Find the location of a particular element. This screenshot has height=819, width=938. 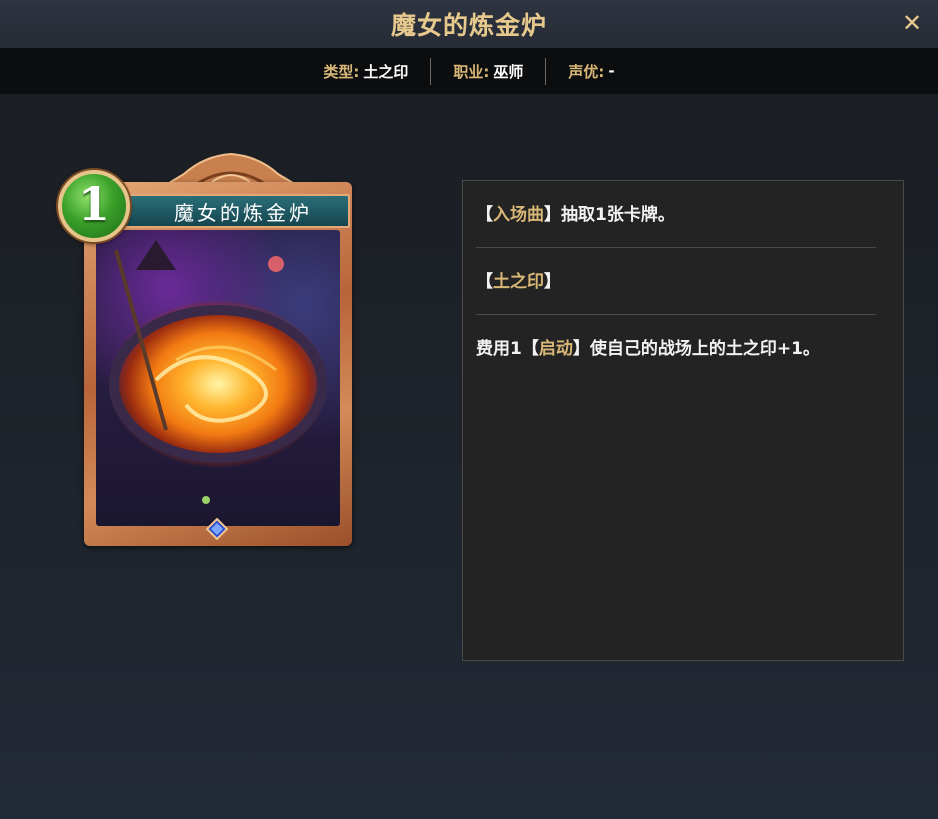

class-value: 巫师 is located at coordinates (508, 71).